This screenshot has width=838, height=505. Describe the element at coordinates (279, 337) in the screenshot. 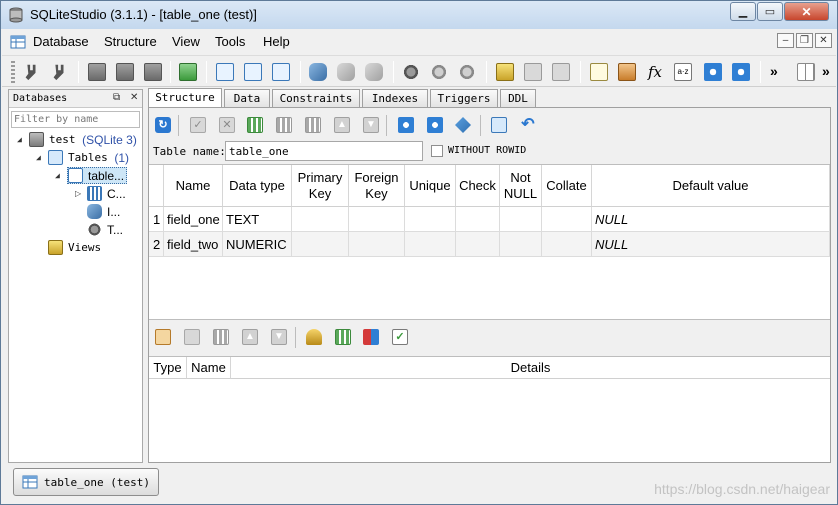

I see `constraint-down-icon: ▼` at that location.